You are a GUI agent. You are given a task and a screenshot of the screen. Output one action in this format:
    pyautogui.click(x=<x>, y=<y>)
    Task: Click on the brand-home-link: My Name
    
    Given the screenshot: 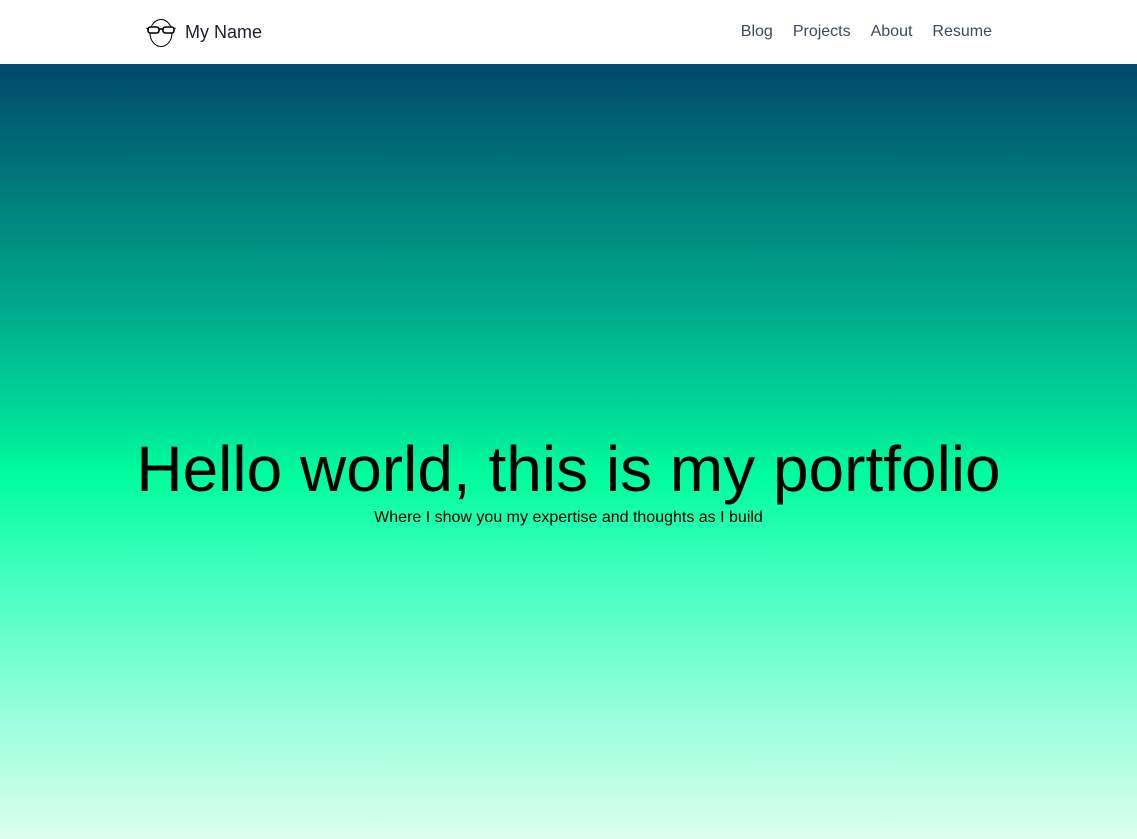 What is the action you would take?
    pyautogui.click(x=204, y=32)
    